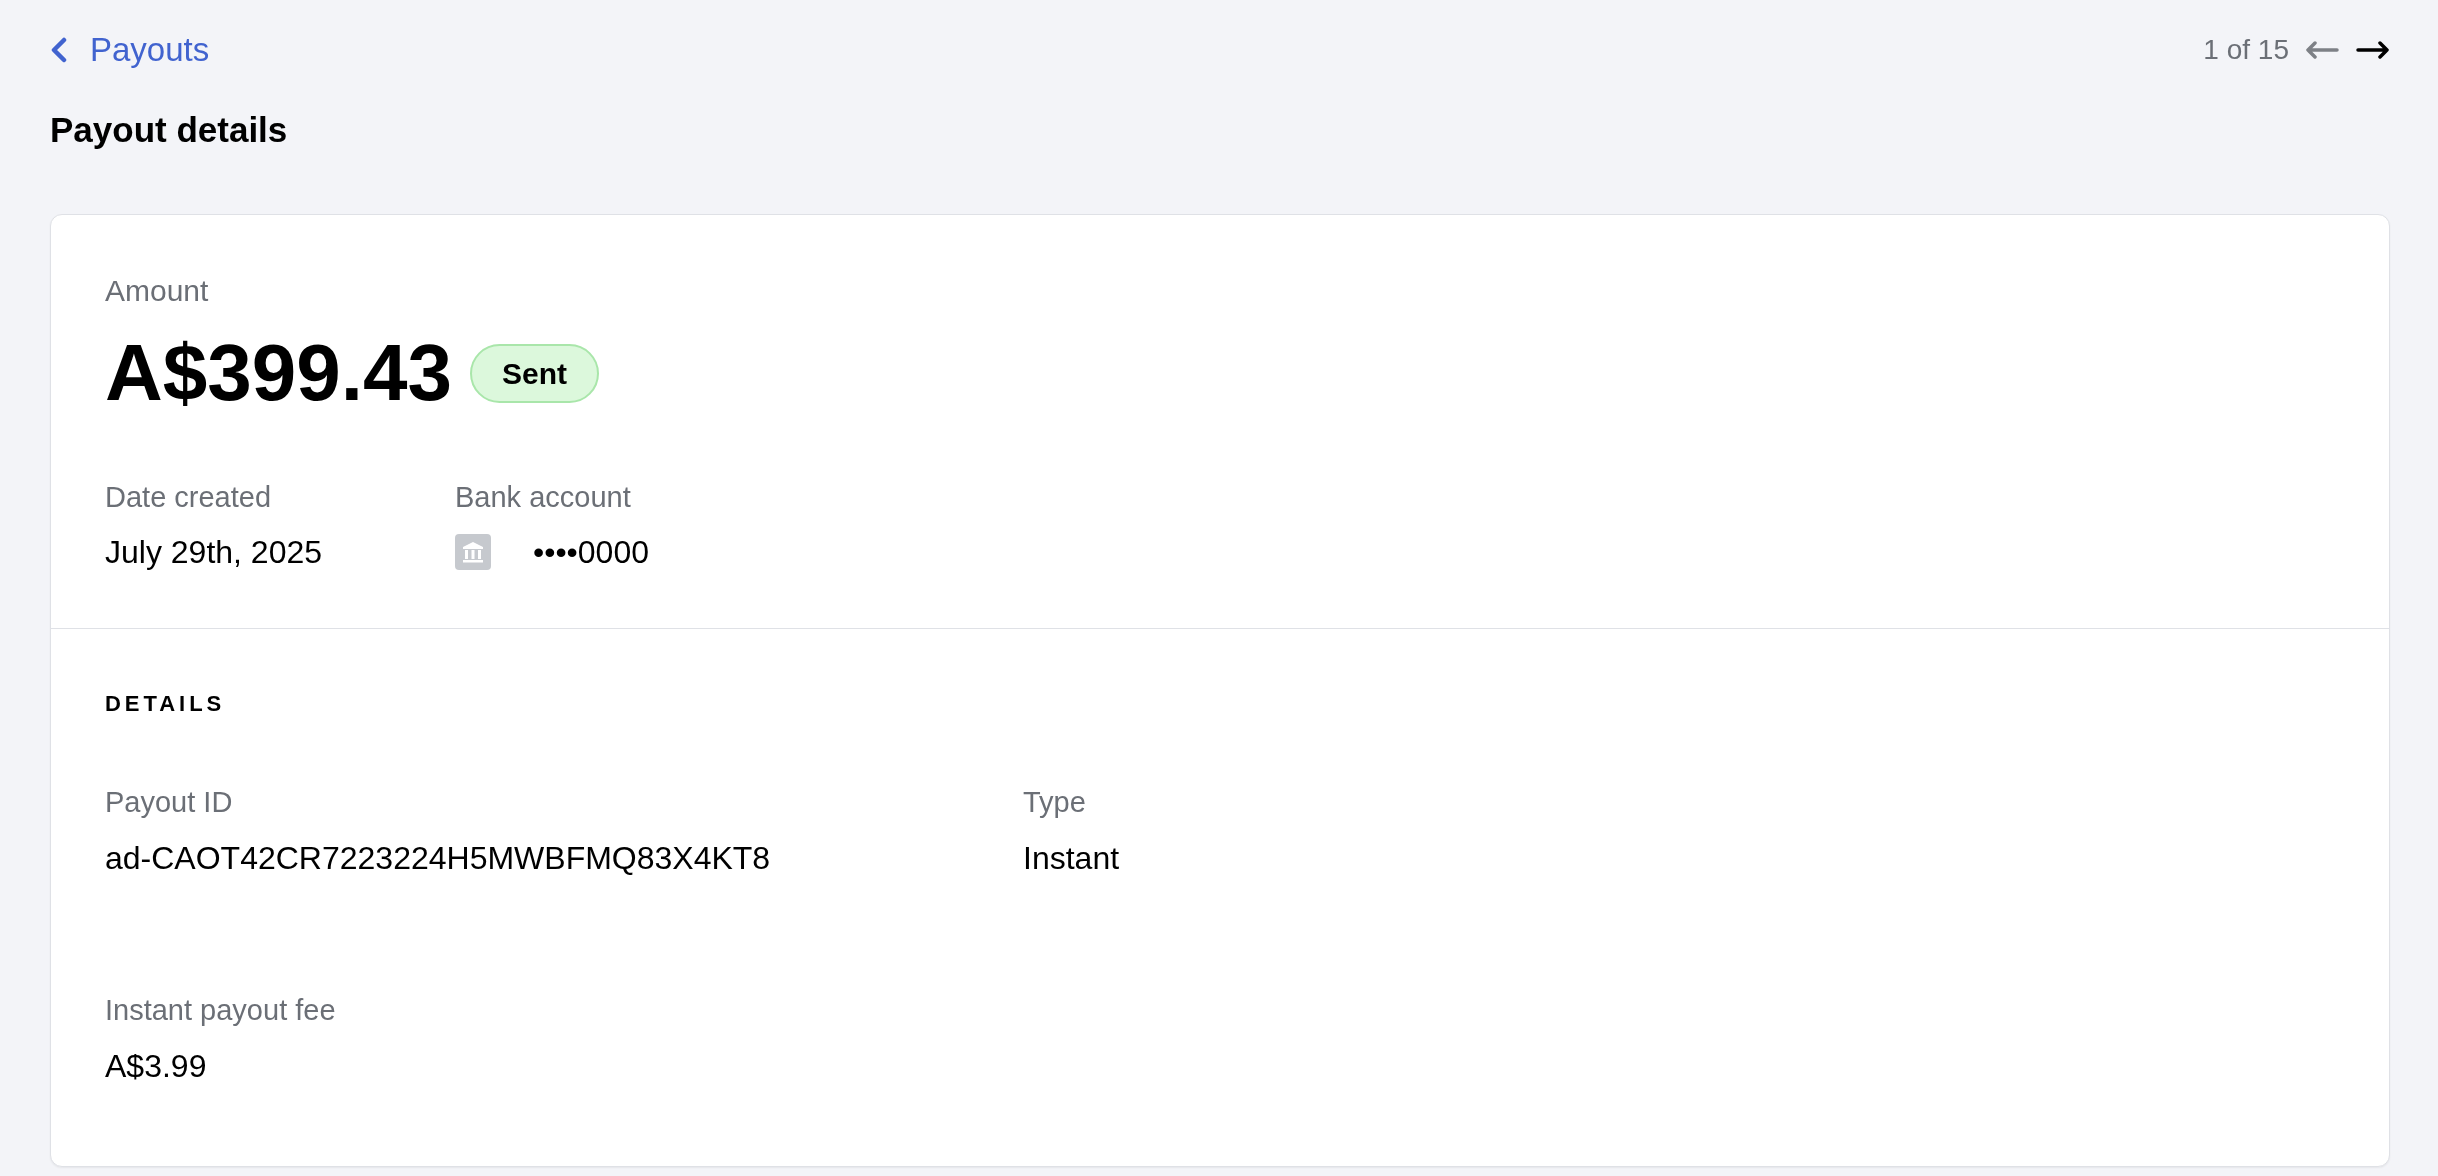 Image resolution: width=2438 pixels, height=1176 pixels. What do you see at coordinates (156, 1066) in the screenshot?
I see `field-value: A$3.99` at bounding box center [156, 1066].